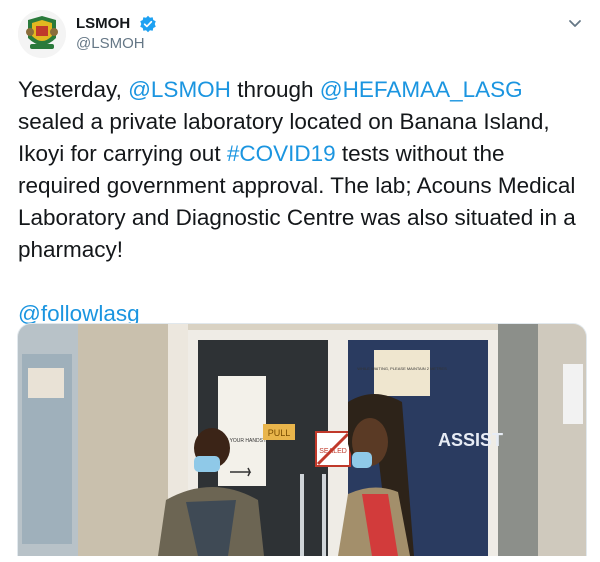 The height and width of the screenshot is (562, 600). Describe the element at coordinates (73, 89) in the screenshot. I see `text-segment: Yesterday,` at that location.